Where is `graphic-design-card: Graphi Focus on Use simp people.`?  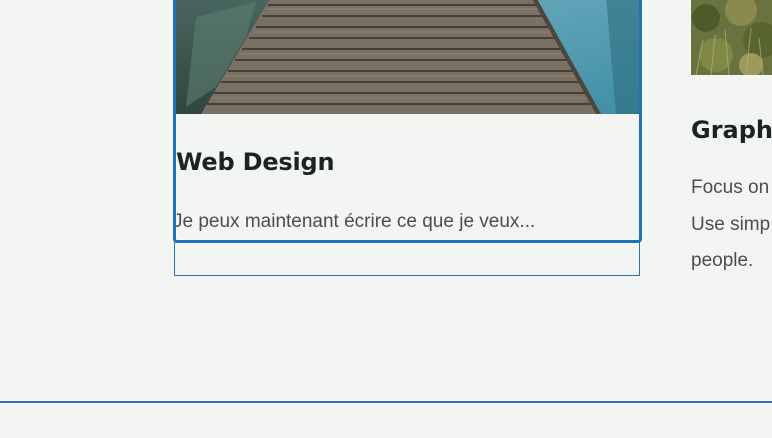
graphic-design-card: Graphi Focus on Use simp people. is located at coordinates (731, 145).